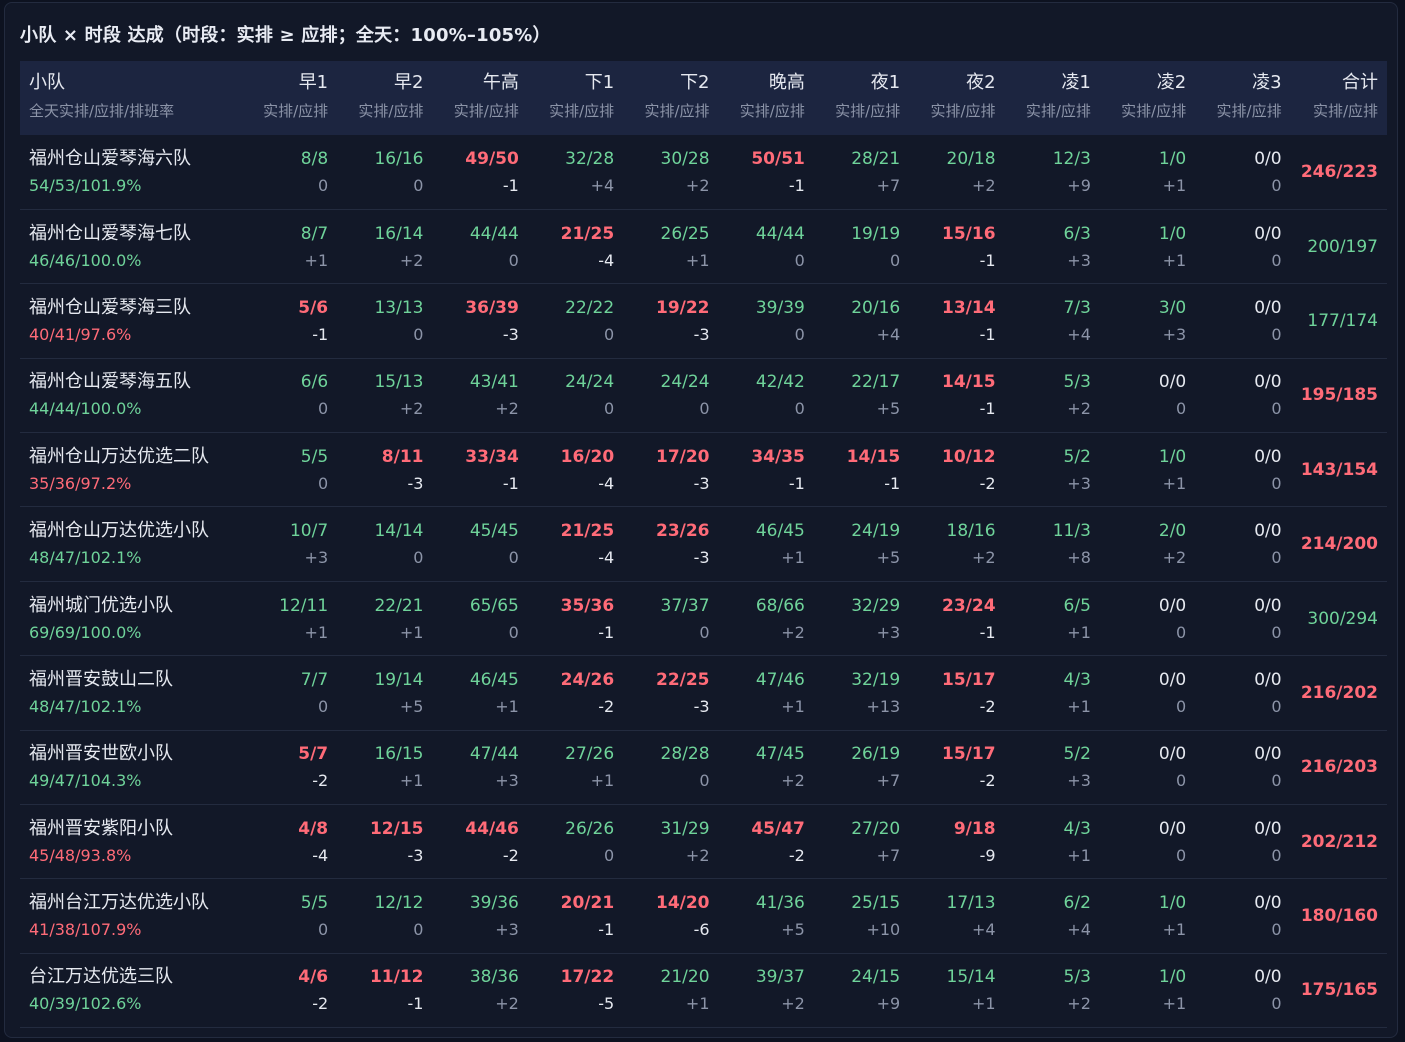  I want to click on slot-diff: +7, so click(888, 185).